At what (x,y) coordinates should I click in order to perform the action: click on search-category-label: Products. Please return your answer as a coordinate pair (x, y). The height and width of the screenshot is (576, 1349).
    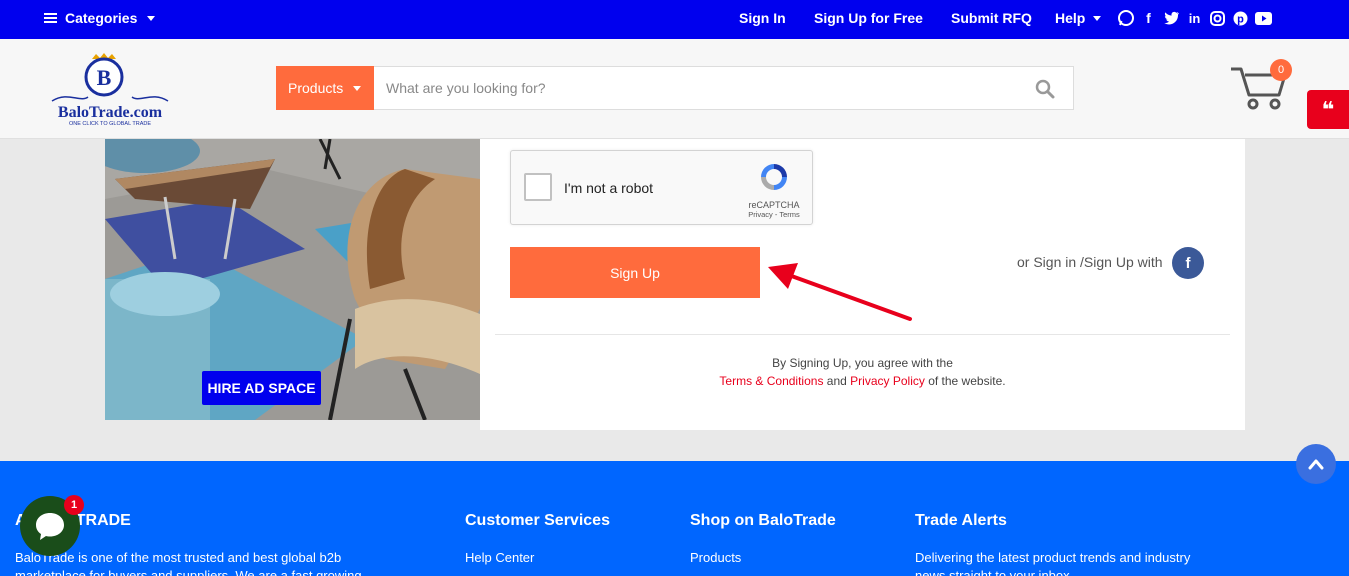
    Looking at the image, I should click on (316, 88).